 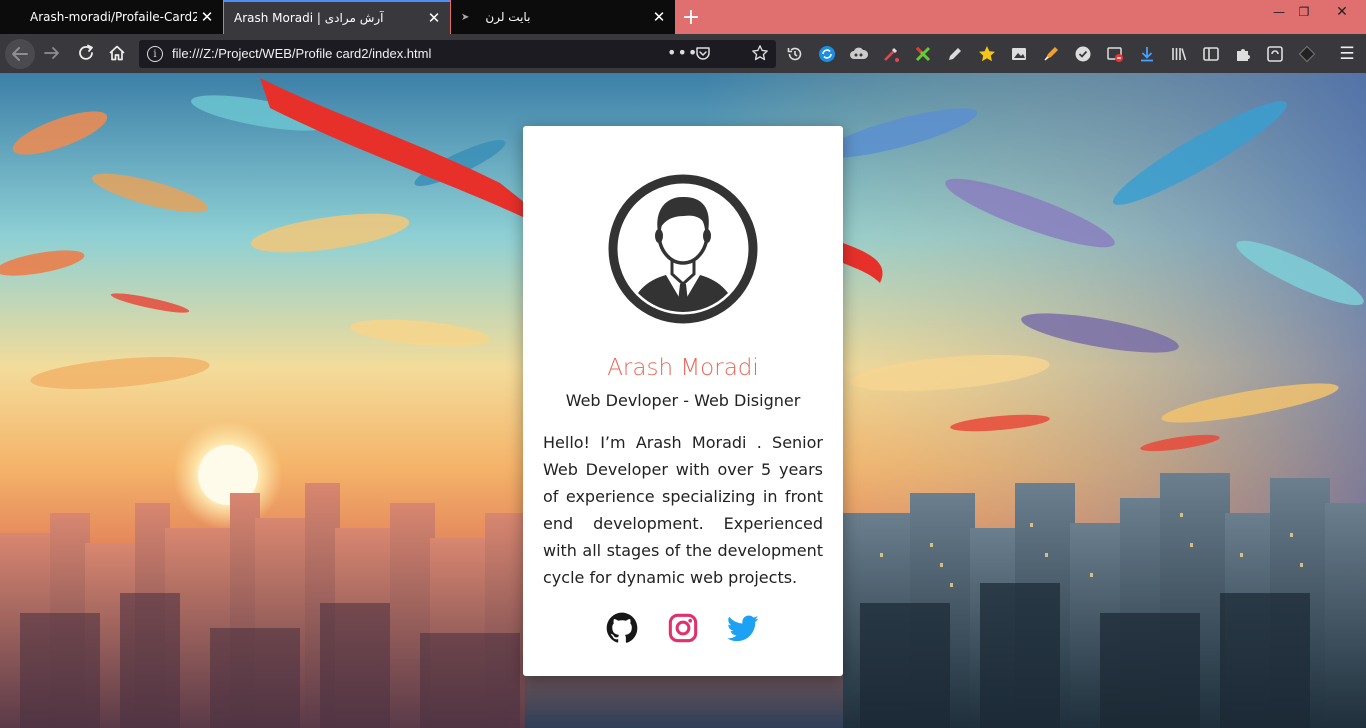 What do you see at coordinates (827, 54) in the screenshot?
I see `sync-extension-icon` at bounding box center [827, 54].